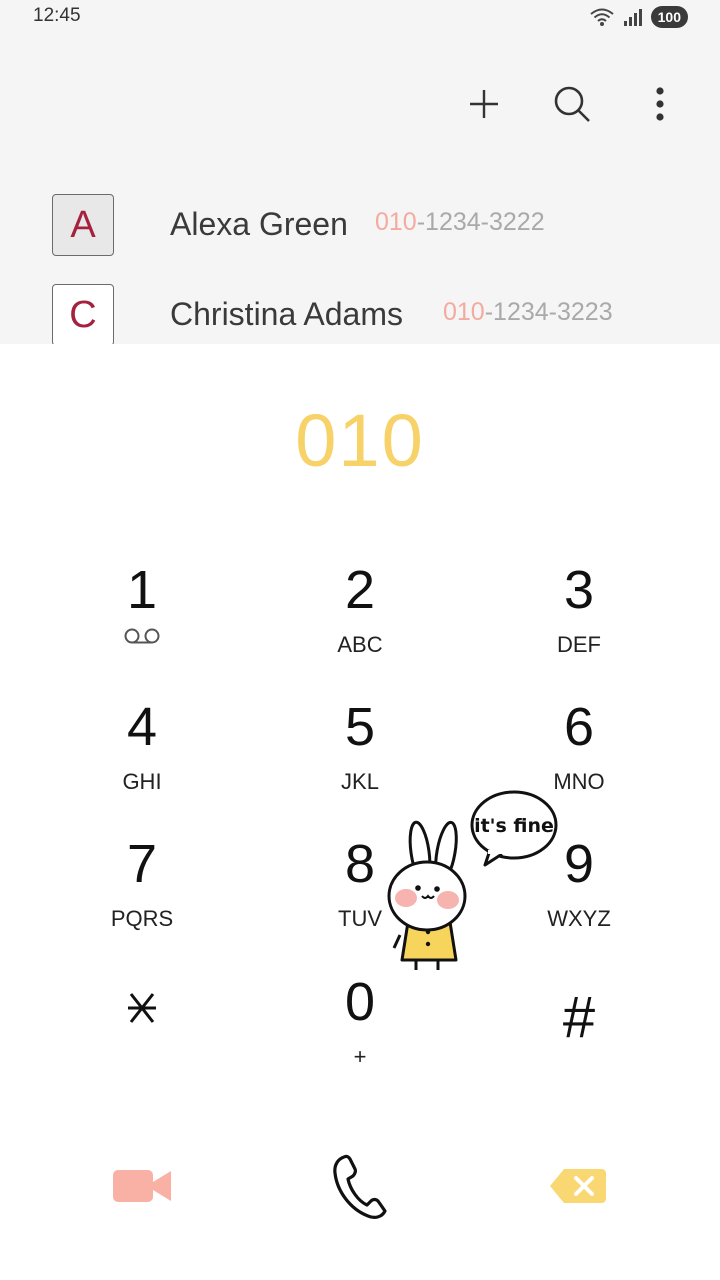 The image size is (720, 1280). What do you see at coordinates (142, 781) in the screenshot?
I see `key-letters: GHI` at bounding box center [142, 781].